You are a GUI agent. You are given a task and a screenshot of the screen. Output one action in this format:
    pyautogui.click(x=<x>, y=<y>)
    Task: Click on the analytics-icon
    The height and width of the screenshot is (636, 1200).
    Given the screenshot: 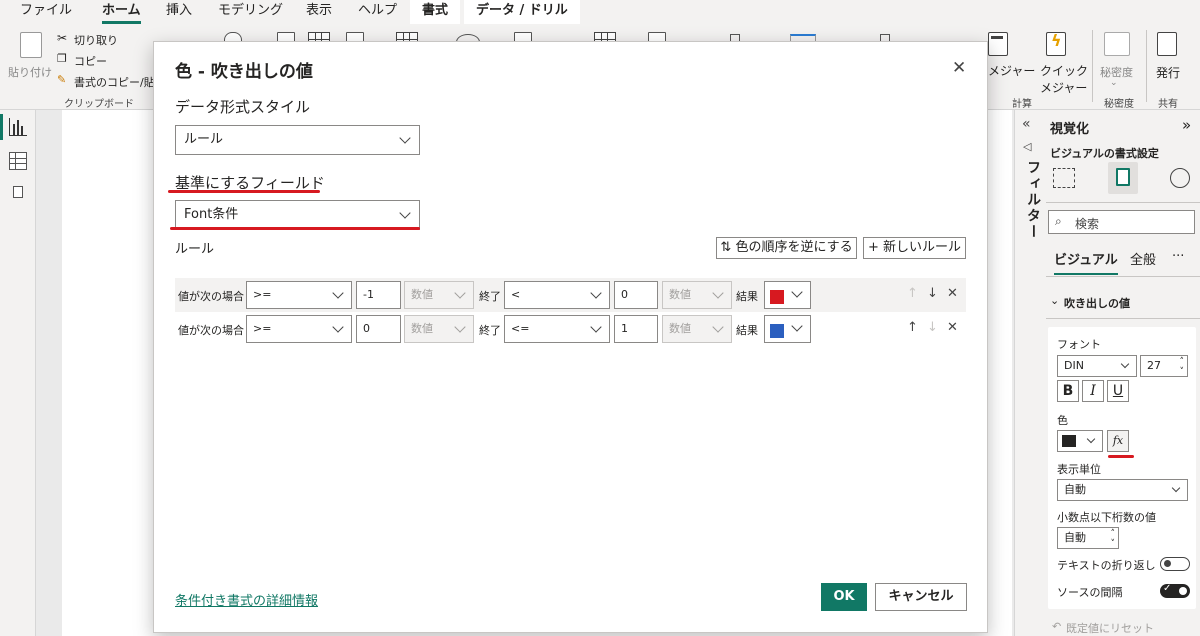 What is the action you would take?
    pyautogui.click(x=1180, y=178)
    